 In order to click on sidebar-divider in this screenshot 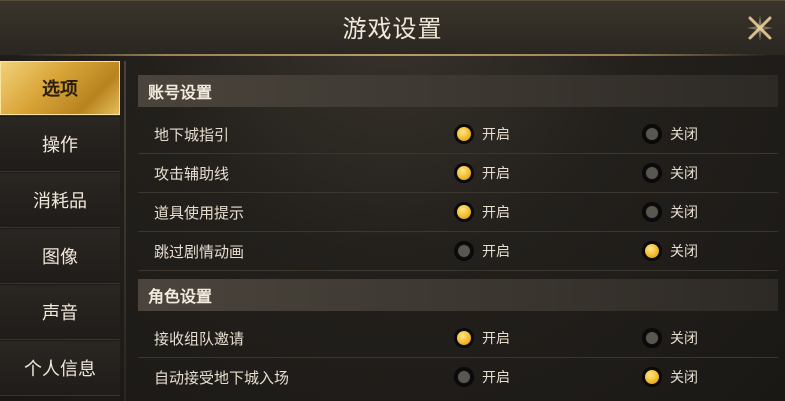, I will do `click(125, 231)`.